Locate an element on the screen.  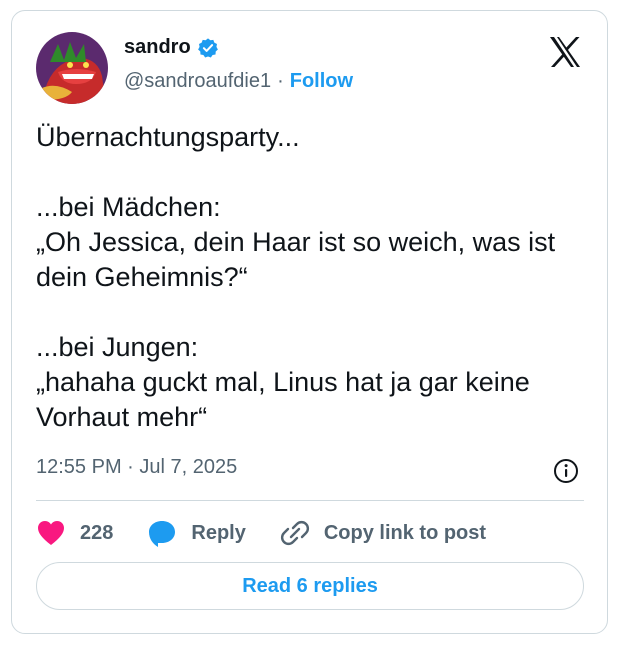
copy-link-button: Copy link to post is located at coordinates (383, 533).